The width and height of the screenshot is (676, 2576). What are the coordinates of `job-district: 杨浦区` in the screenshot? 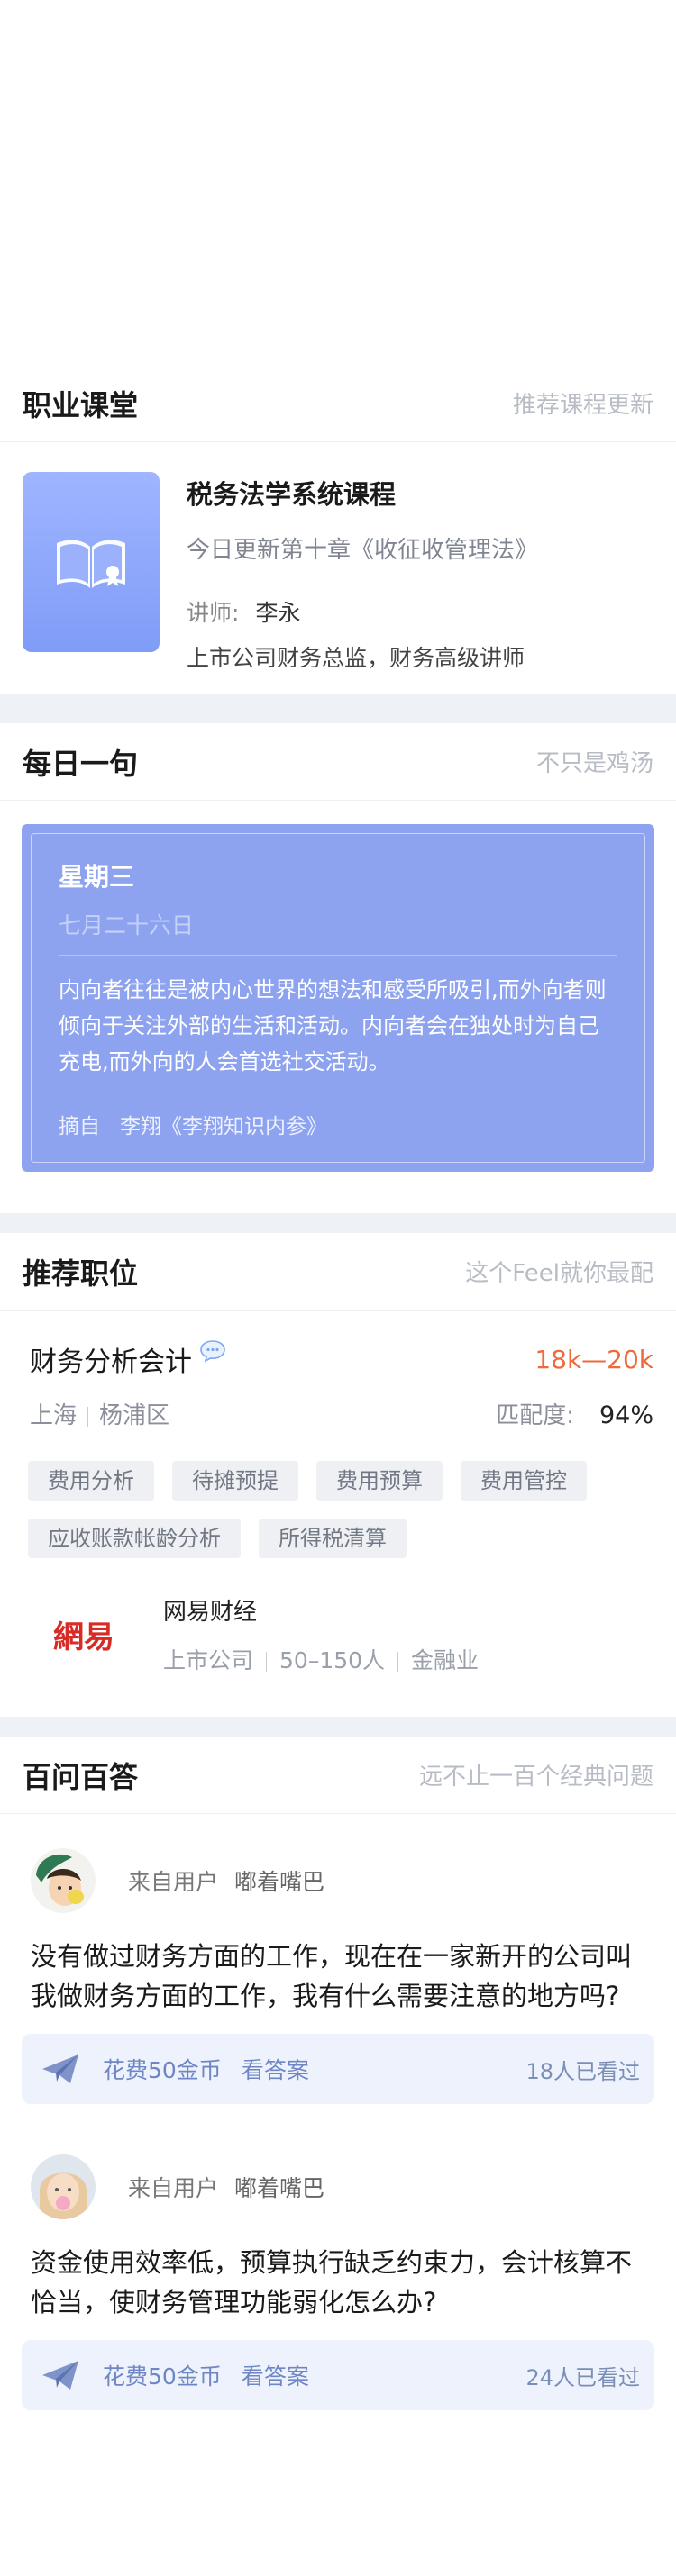 It's located at (134, 1415).